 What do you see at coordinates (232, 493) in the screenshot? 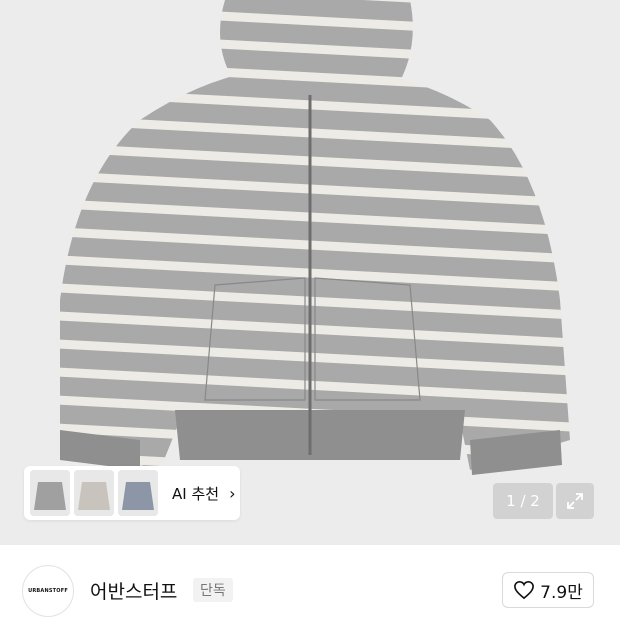
I see `chevron-right-icon: ›` at bounding box center [232, 493].